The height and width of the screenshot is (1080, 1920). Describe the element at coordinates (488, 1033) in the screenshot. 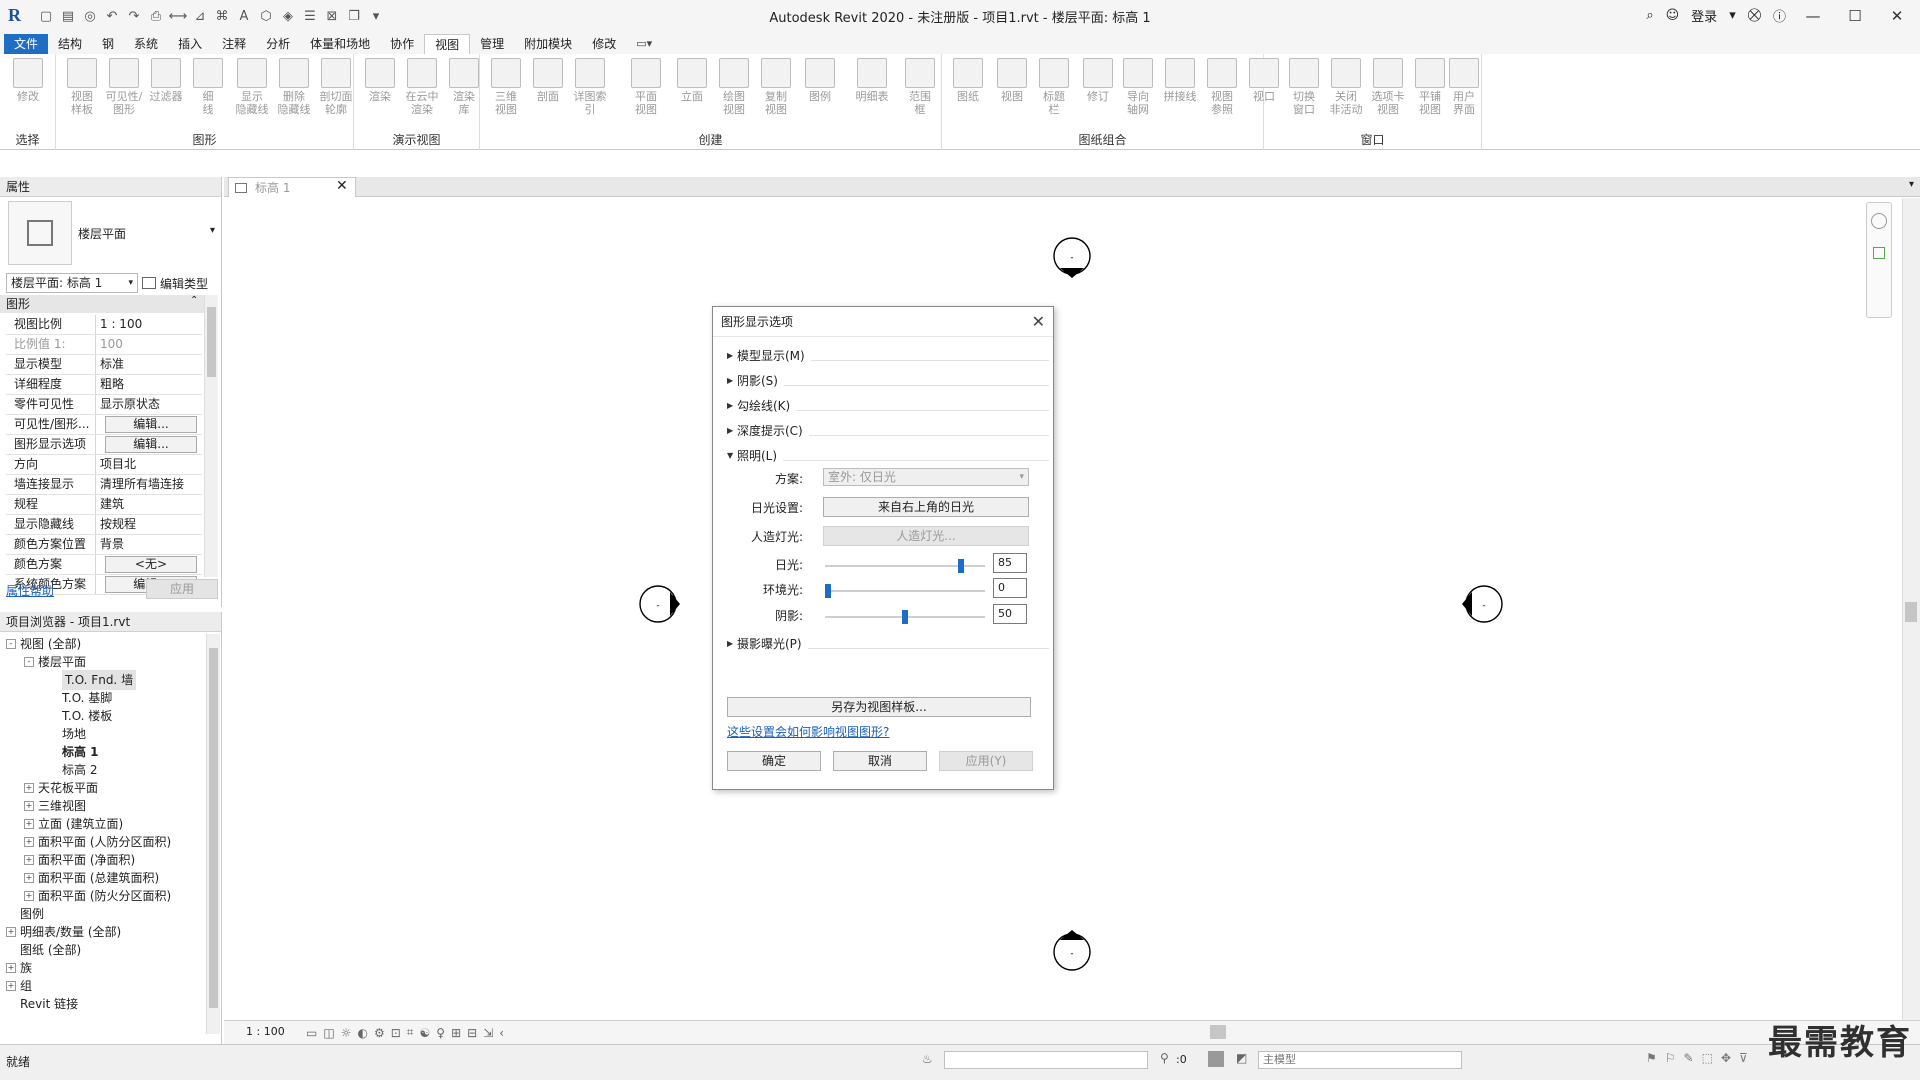

I see `constraints-icon: ⇲` at that location.